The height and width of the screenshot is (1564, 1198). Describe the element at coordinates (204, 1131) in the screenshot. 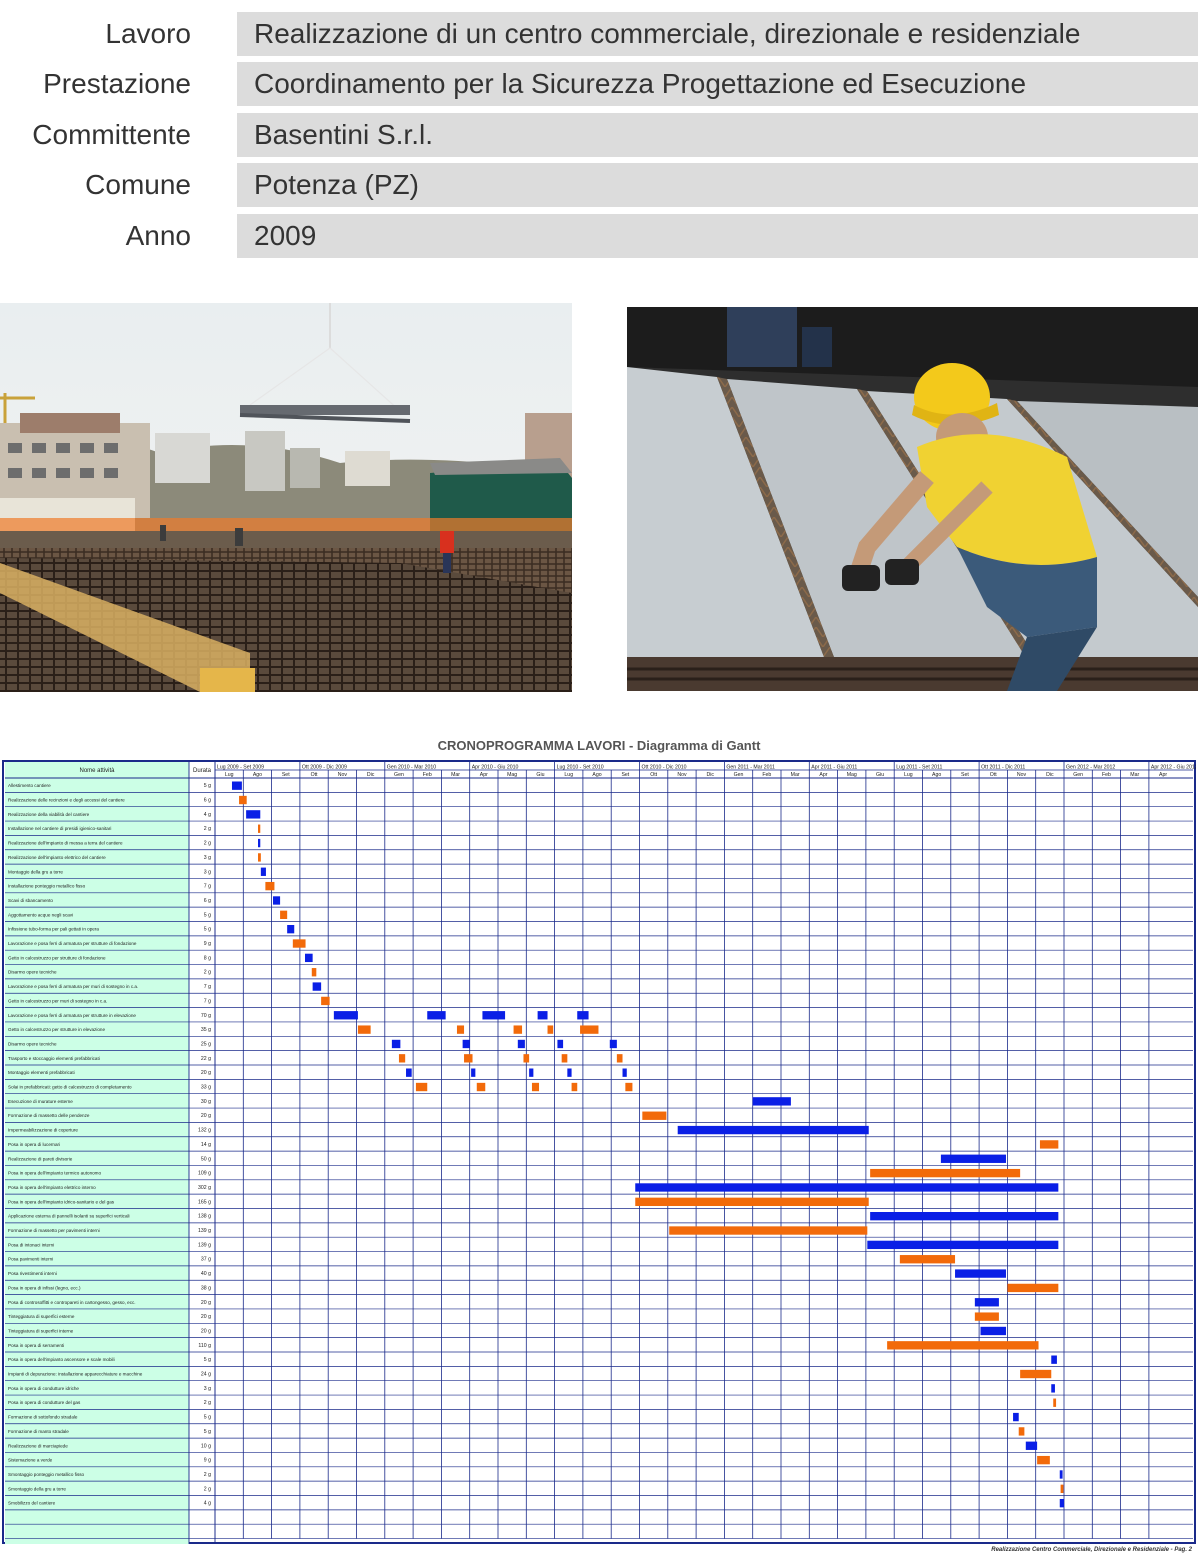

I see `task-duration: 132 g` at that location.